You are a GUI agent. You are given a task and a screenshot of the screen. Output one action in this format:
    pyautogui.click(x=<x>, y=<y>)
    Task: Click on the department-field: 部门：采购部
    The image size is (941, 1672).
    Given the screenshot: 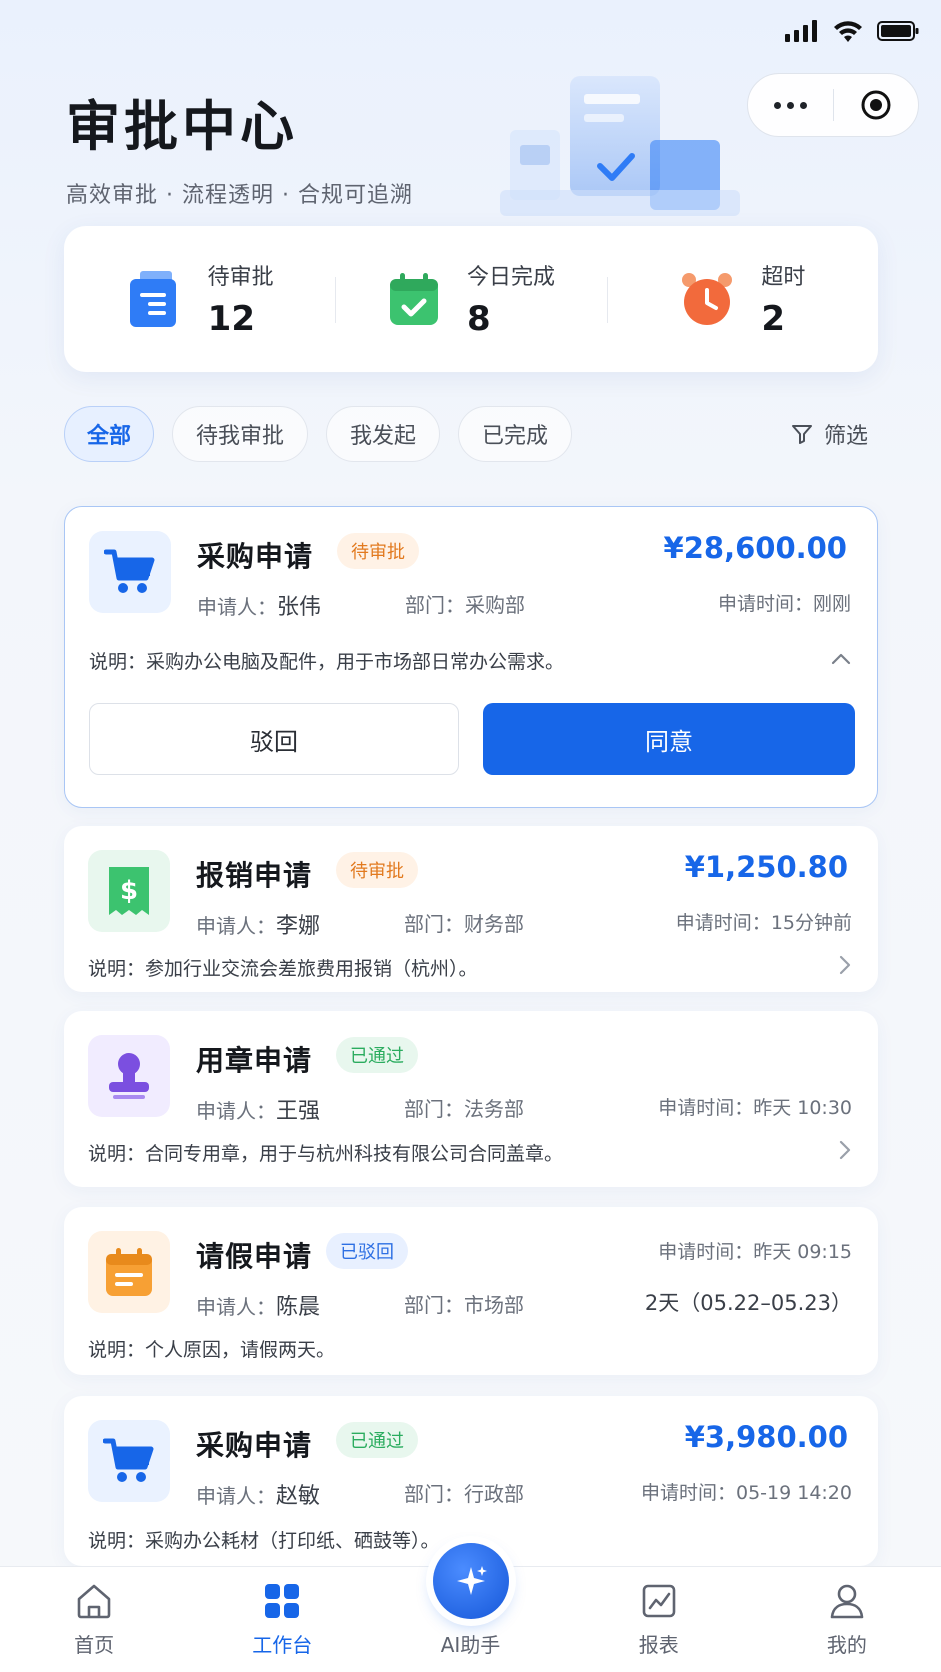 What is the action you would take?
    pyautogui.click(x=465, y=603)
    